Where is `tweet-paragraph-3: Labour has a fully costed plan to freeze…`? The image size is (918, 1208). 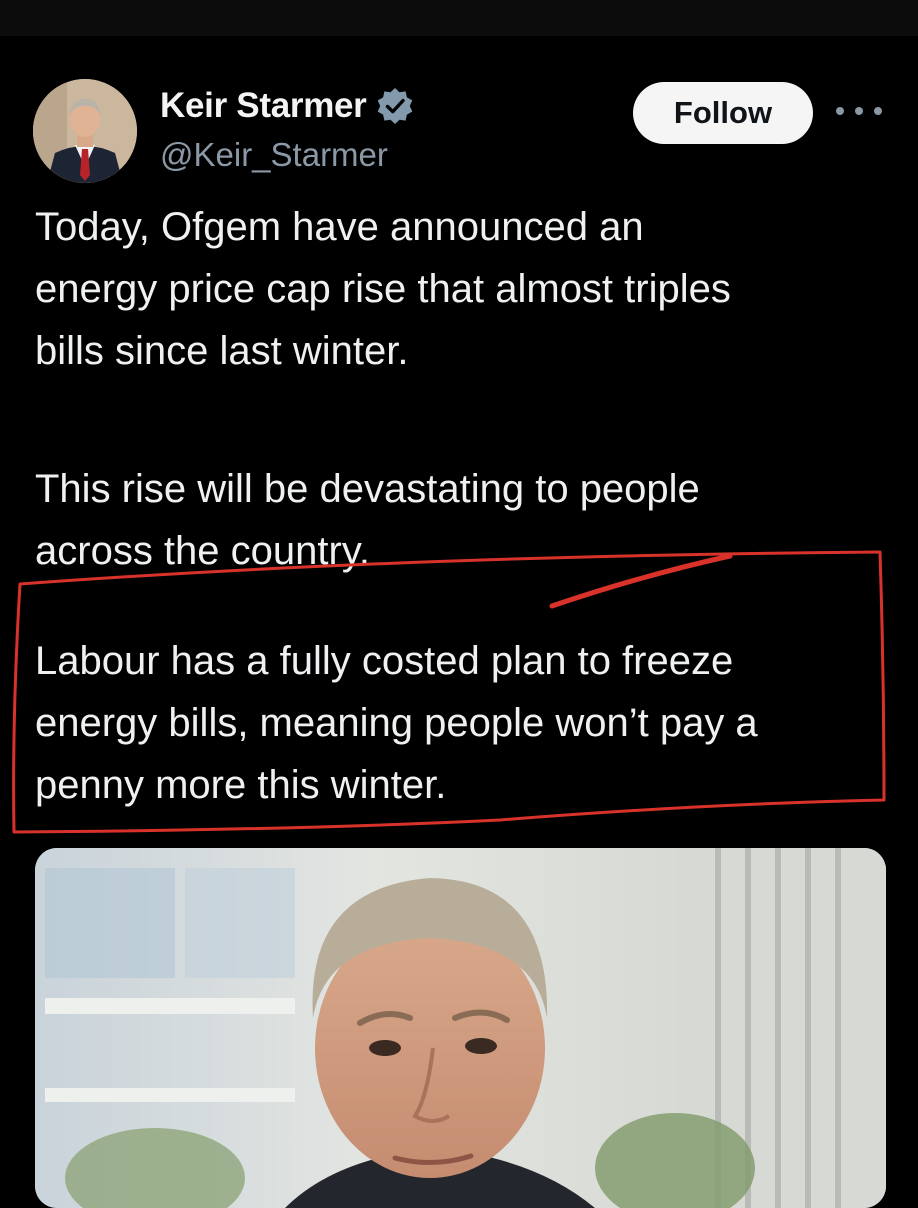
tweet-paragraph-3: Labour has a fully costed plan to freeze… is located at coordinates (396, 723).